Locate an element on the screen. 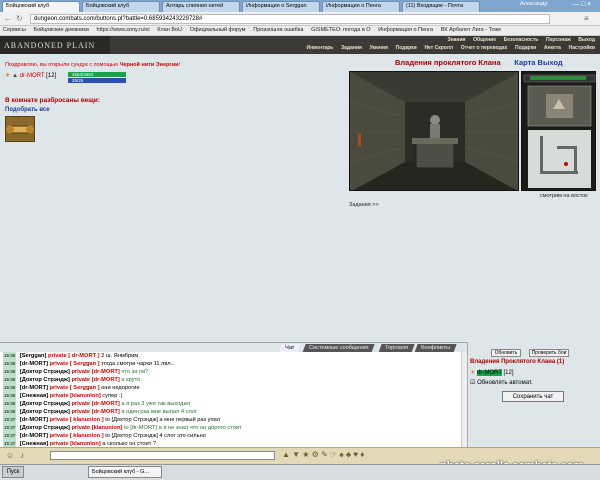  bookmark-3: Клан BoU is located at coordinates (169, 30).